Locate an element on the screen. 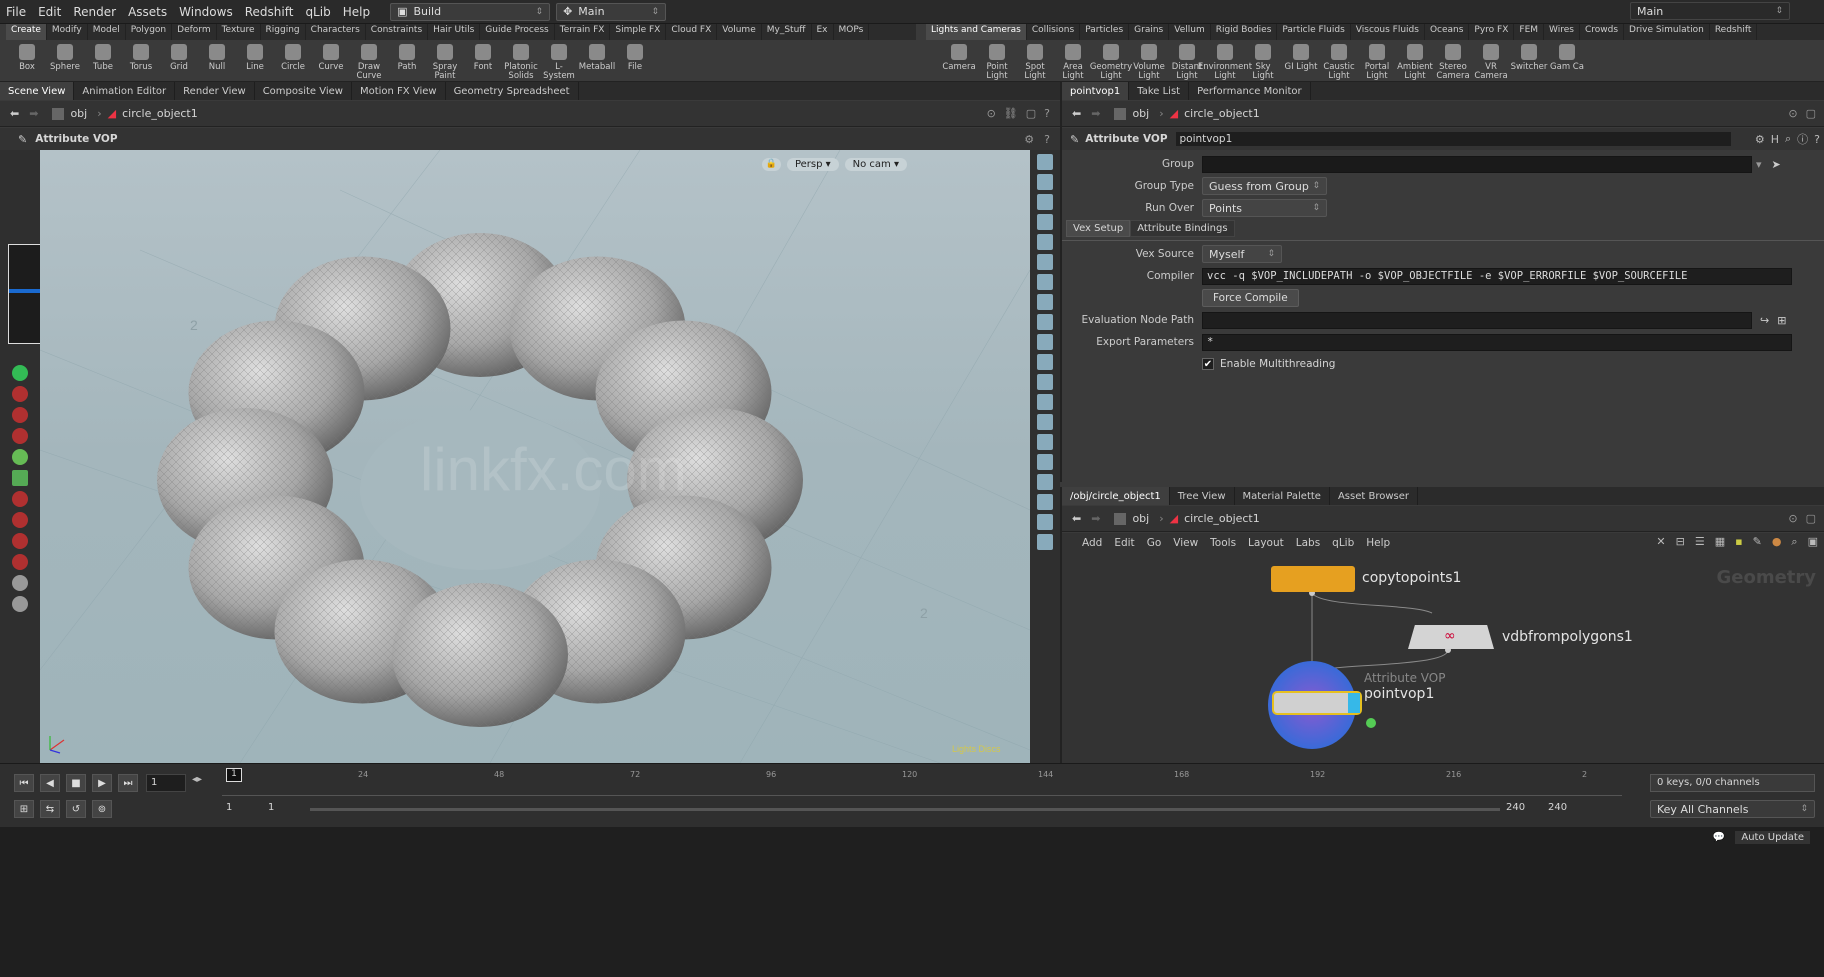 The width and height of the screenshot is (1824, 977). shelf-tool-circle: Circle is located at coordinates (293, 61).